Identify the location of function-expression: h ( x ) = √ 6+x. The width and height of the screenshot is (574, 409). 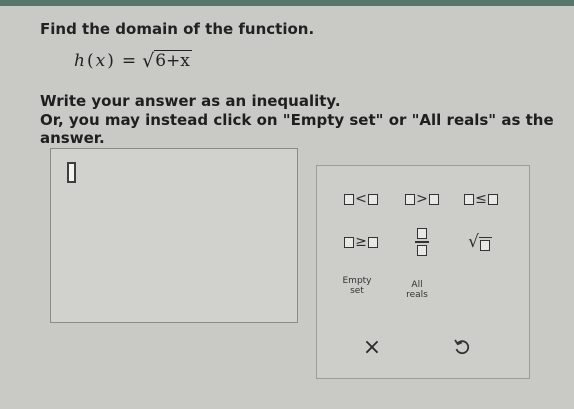
(133, 60).